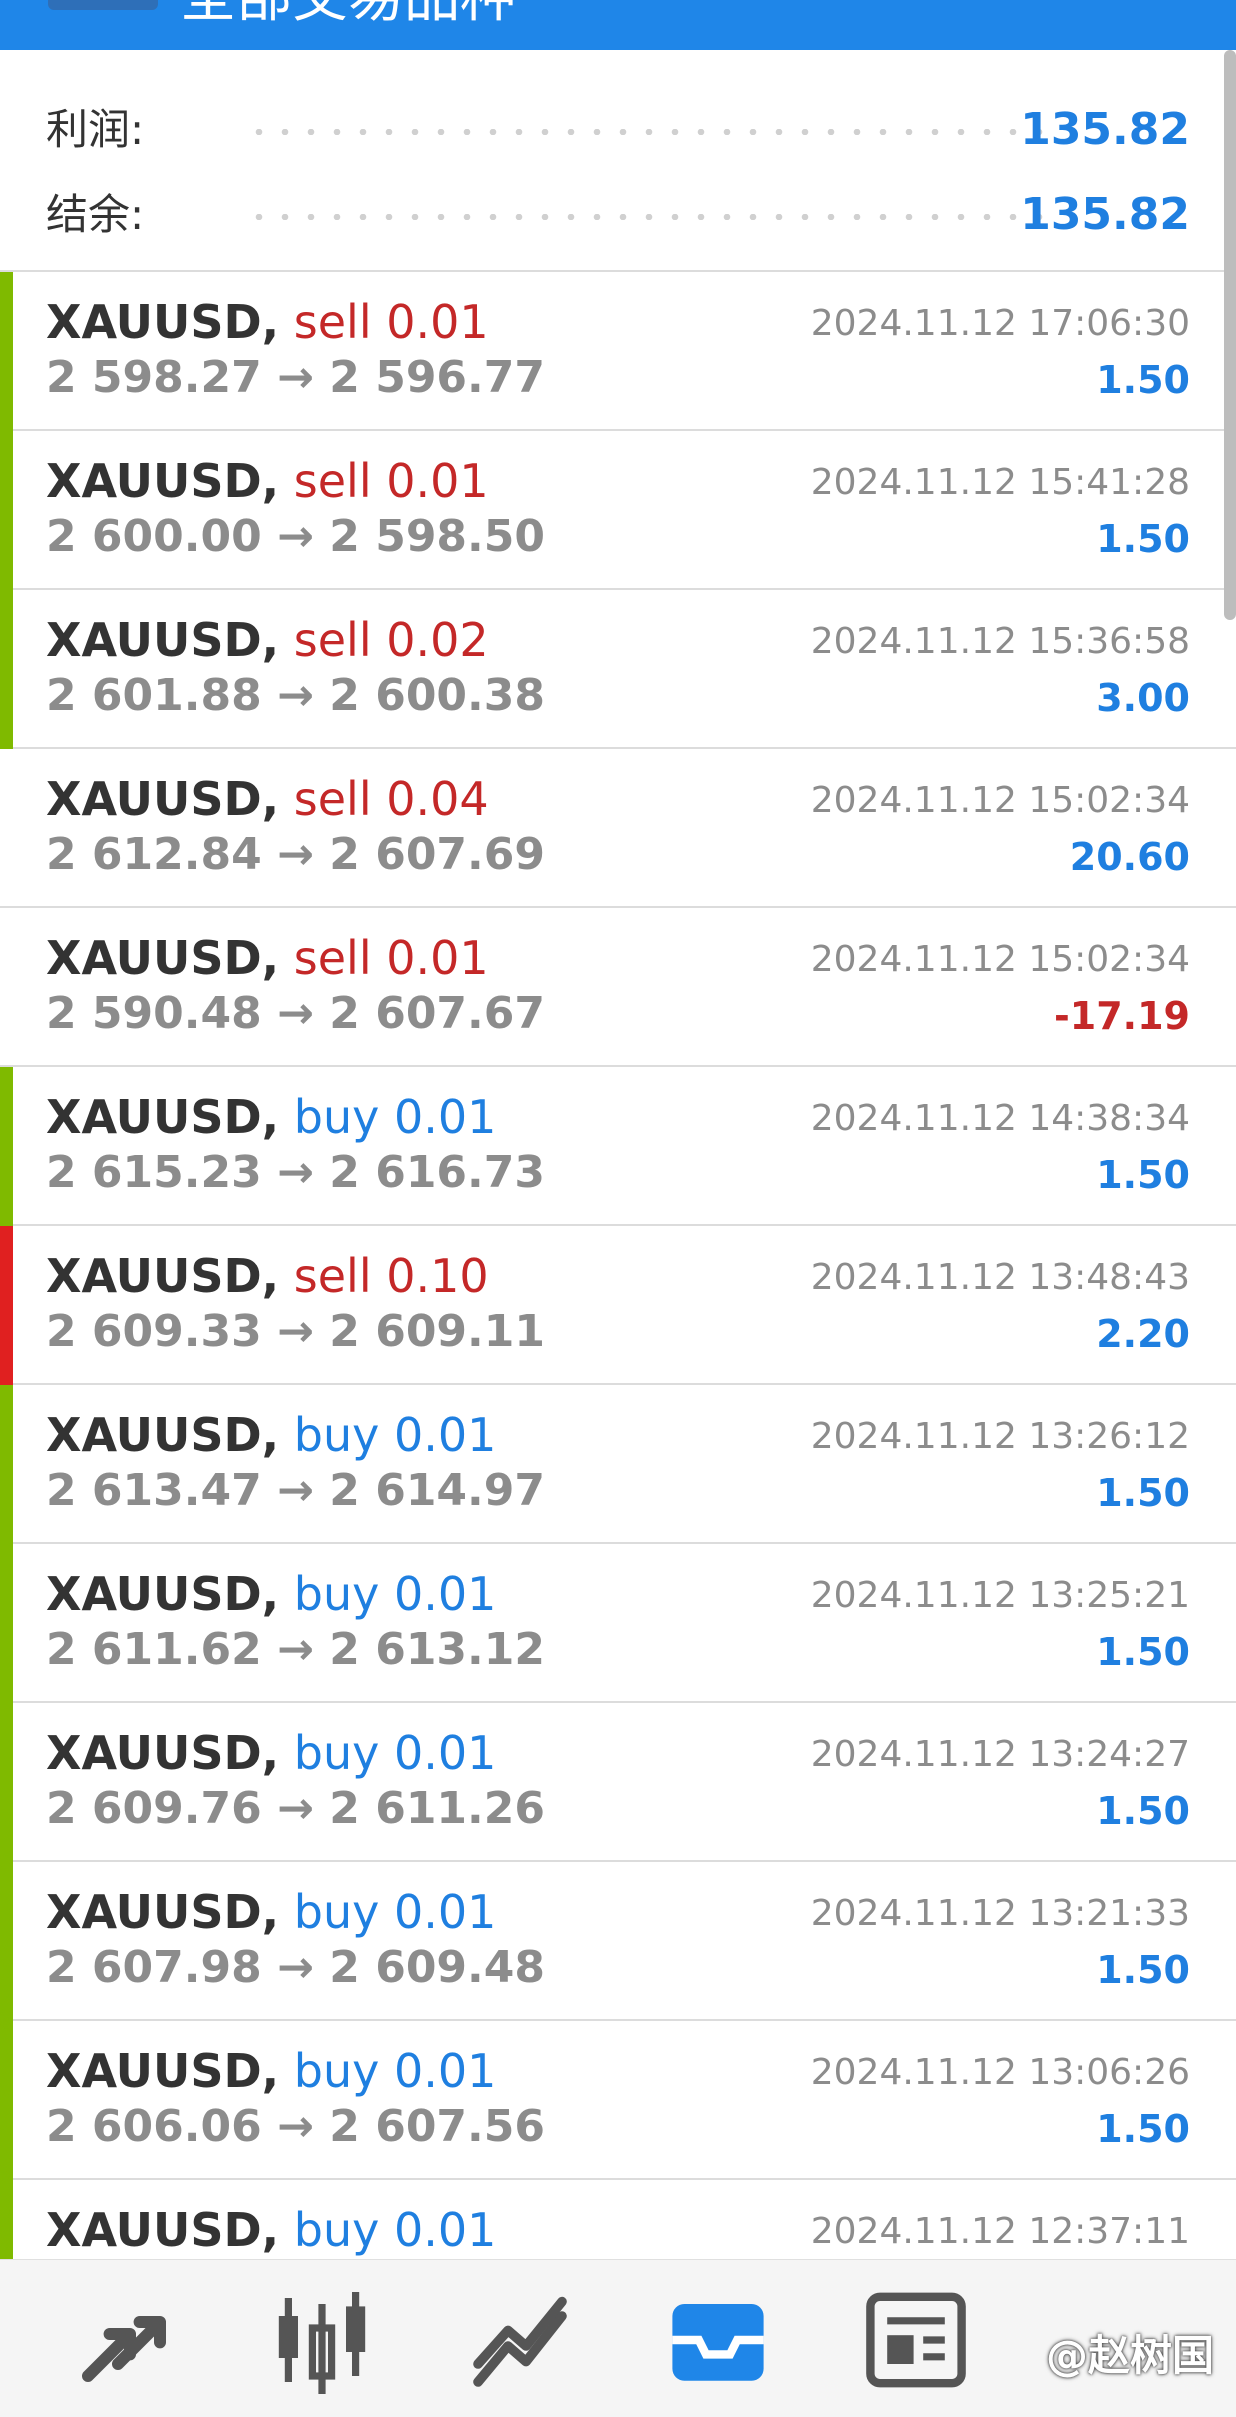 The height and width of the screenshot is (2417, 1236). Describe the element at coordinates (154, 1649) in the screenshot. I see `open-price: 2 611.62` at that location.